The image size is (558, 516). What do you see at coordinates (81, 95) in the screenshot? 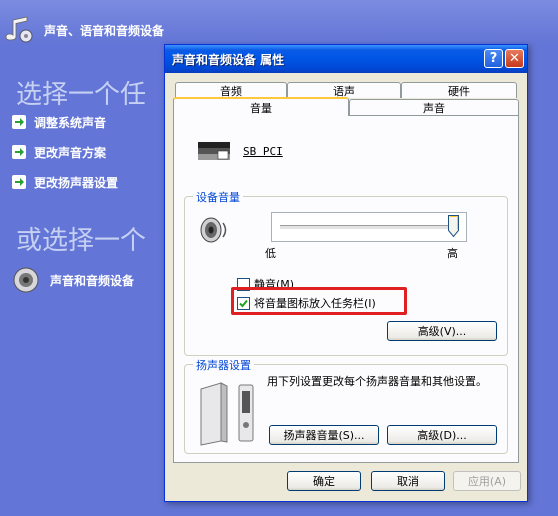
I see `pick-task-heading: 选择一个任` at bounding box center [81, 95].